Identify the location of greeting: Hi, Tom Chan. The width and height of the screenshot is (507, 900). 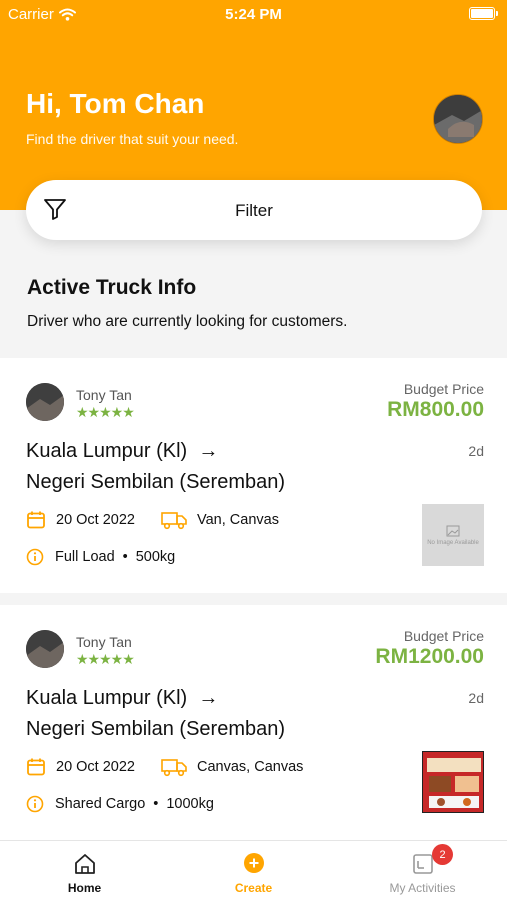
(115, 103).